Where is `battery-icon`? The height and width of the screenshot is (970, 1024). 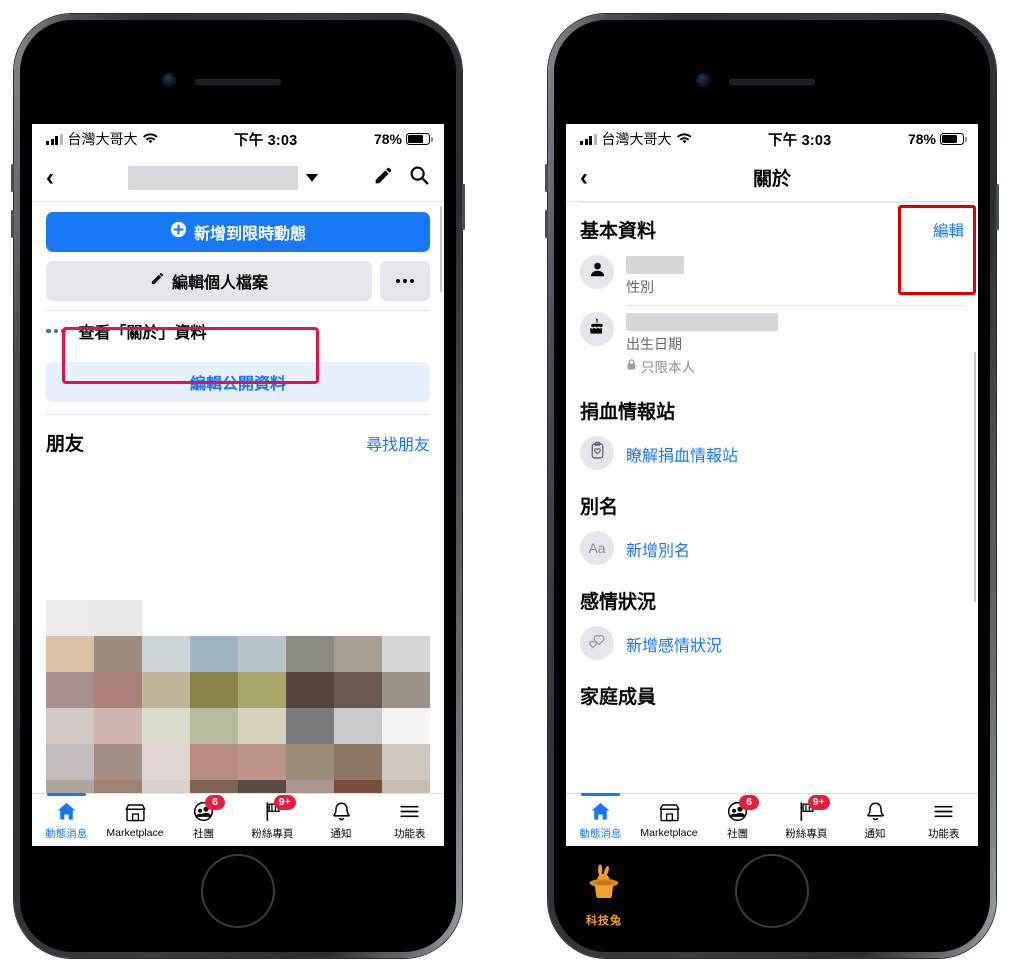 battery-icon is located at coordinates (953, 139).